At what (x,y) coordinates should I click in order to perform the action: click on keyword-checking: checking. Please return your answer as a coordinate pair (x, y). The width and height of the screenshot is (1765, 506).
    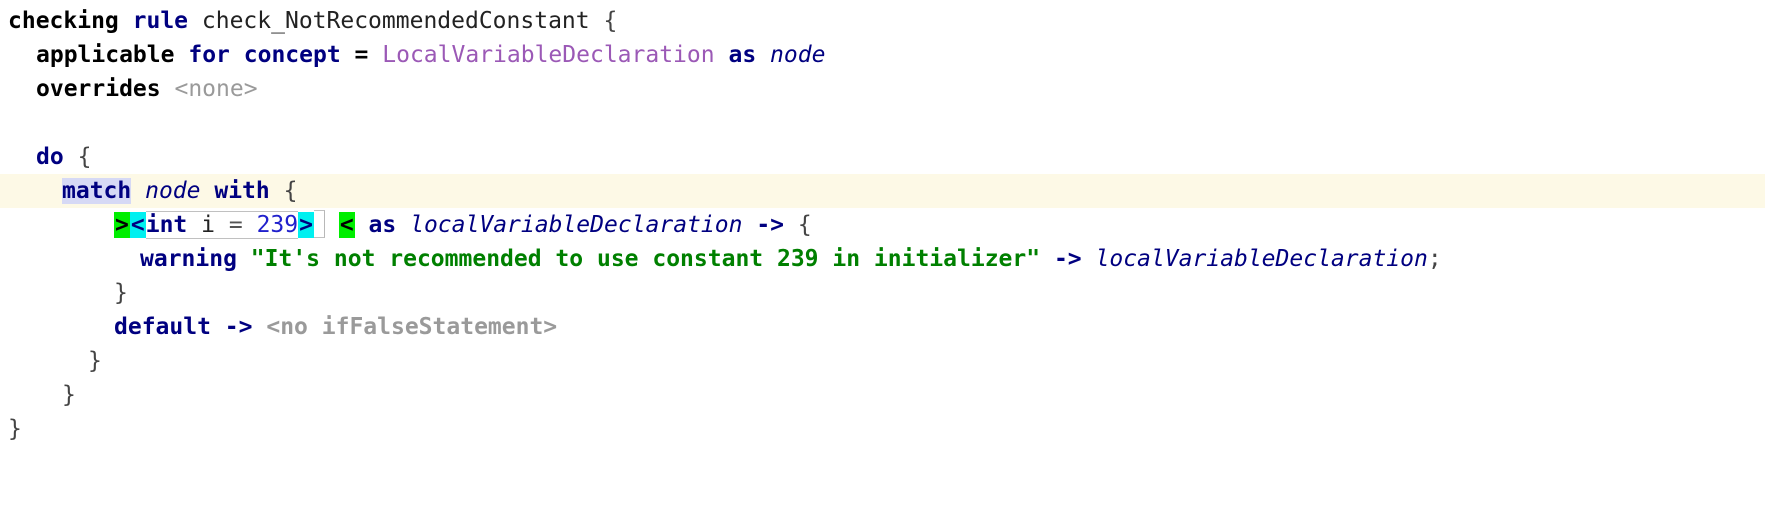
    Looking at the image, I should click on (63, 21).